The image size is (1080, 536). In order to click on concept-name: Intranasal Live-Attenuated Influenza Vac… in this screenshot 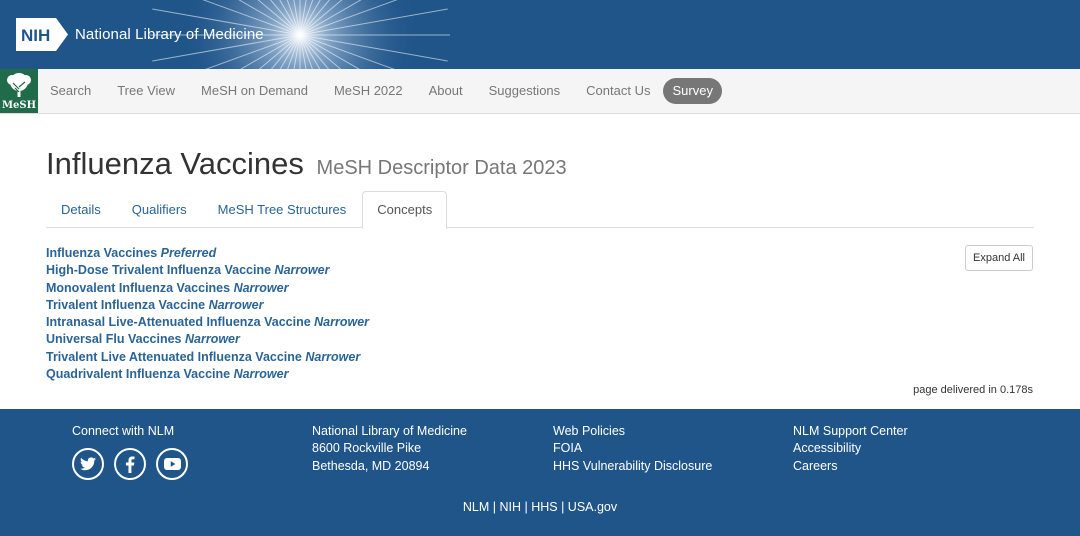, I will do `click(178, 322)`.